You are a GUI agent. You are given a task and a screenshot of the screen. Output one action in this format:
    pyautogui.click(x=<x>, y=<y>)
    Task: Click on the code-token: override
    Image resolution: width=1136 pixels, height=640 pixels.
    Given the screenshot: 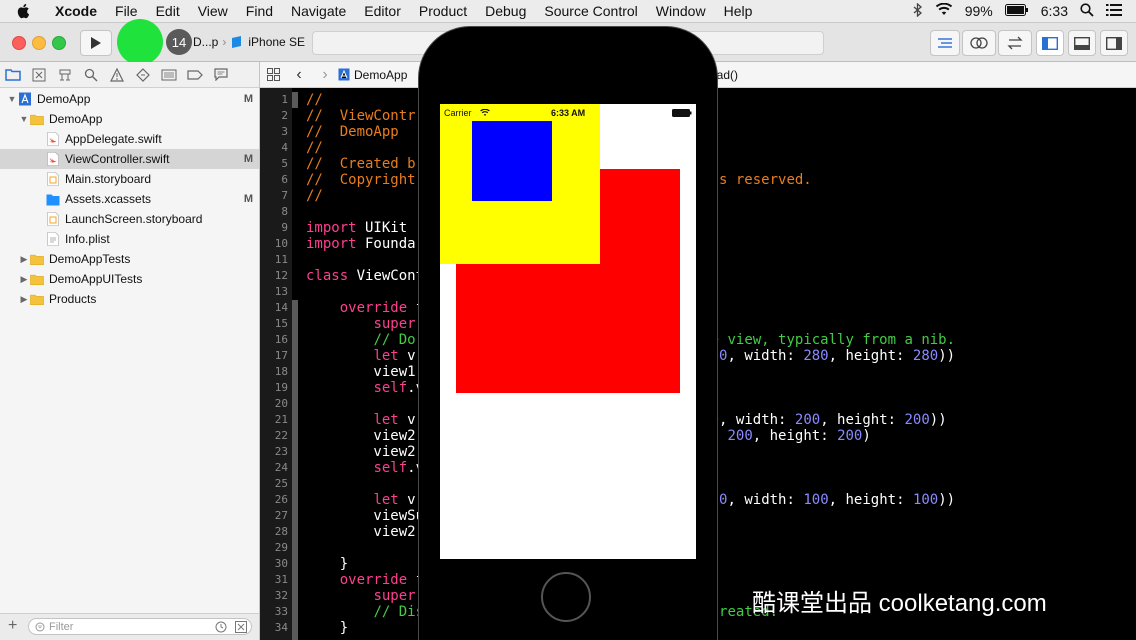 What is the action you would take?
    pyautogui.click(x=373, y=580)
    